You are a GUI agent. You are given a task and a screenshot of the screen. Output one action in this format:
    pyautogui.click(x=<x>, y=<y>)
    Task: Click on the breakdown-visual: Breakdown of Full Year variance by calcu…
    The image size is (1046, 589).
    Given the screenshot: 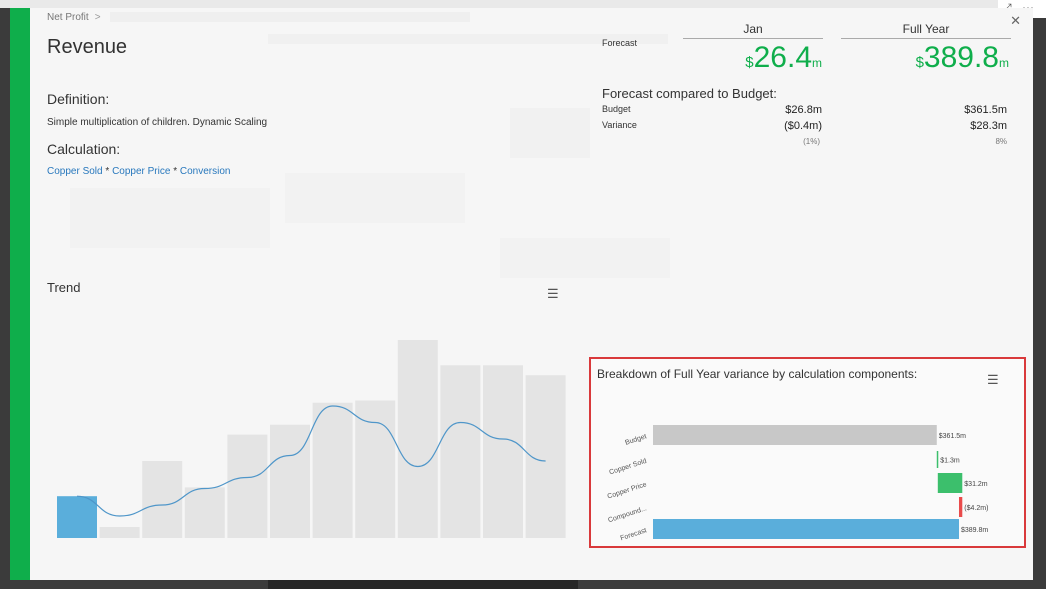 What is the action you would take?
    pyautogui.click(x=807, y=452)
    